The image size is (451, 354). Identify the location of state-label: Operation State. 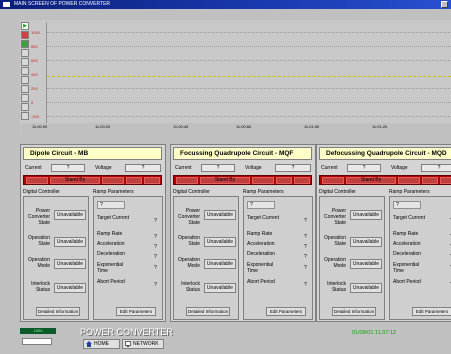
(39, 241).